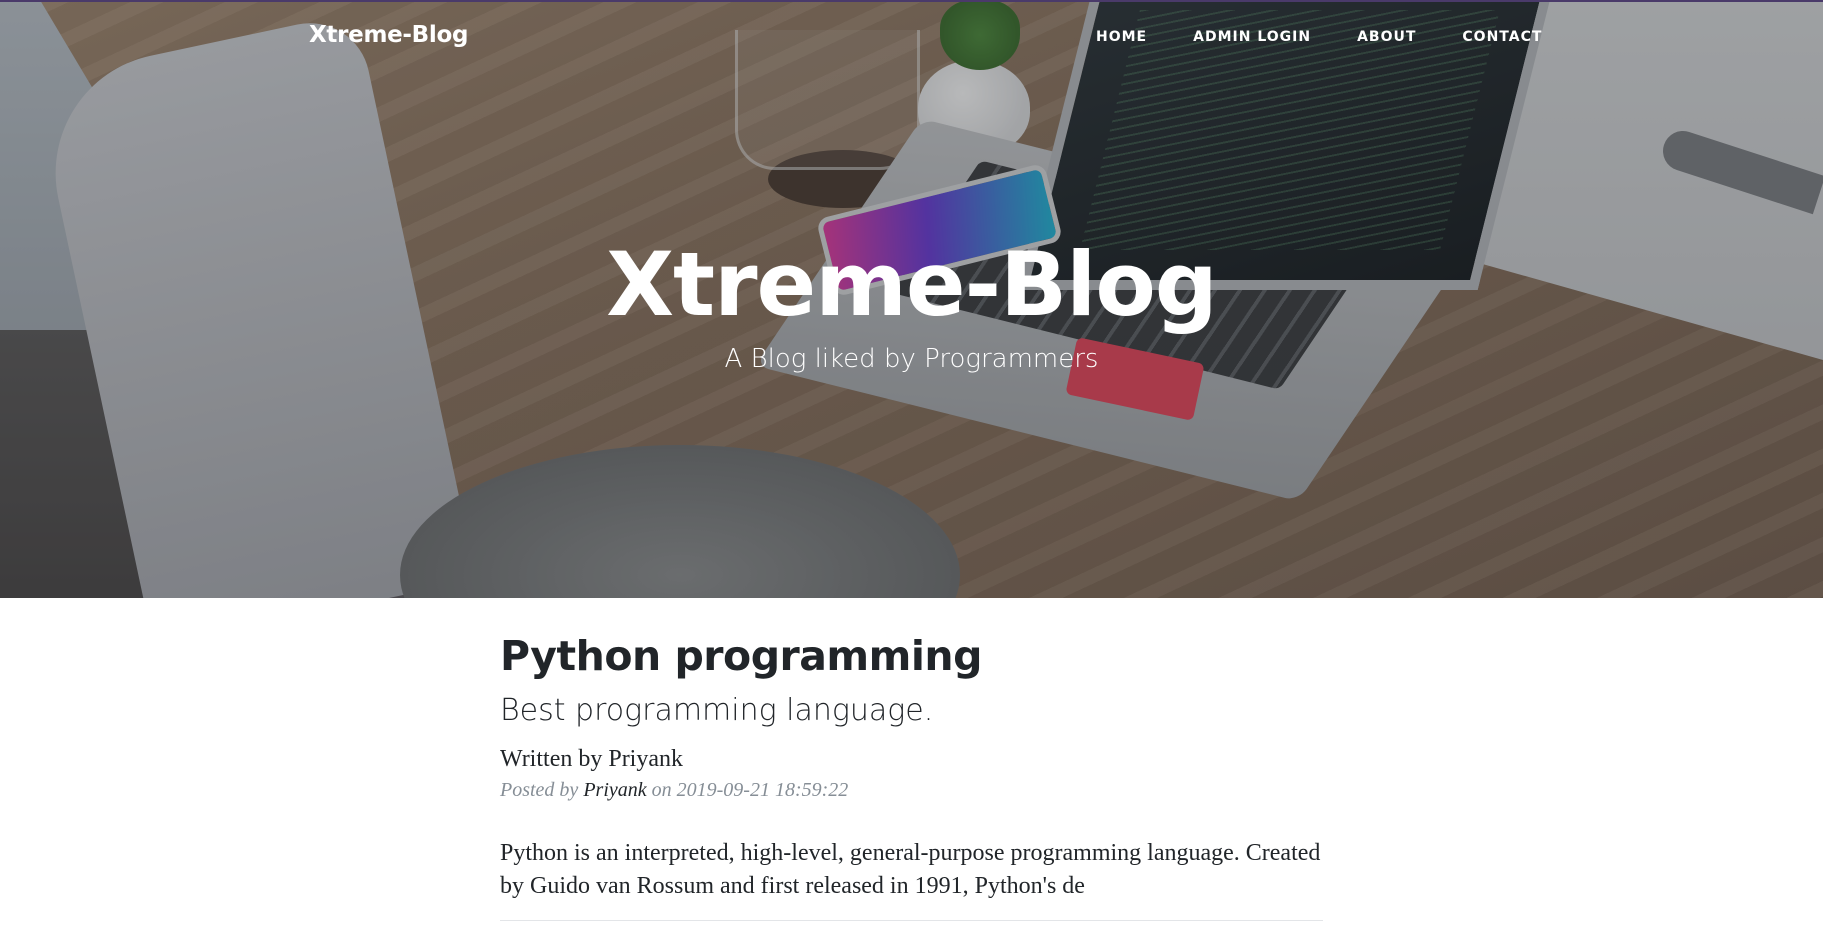 The image size is (1823, 949). Describe the element at coordinates (1121, 37) in the screenshot. I see `nav-link-home: HOME` at that location.